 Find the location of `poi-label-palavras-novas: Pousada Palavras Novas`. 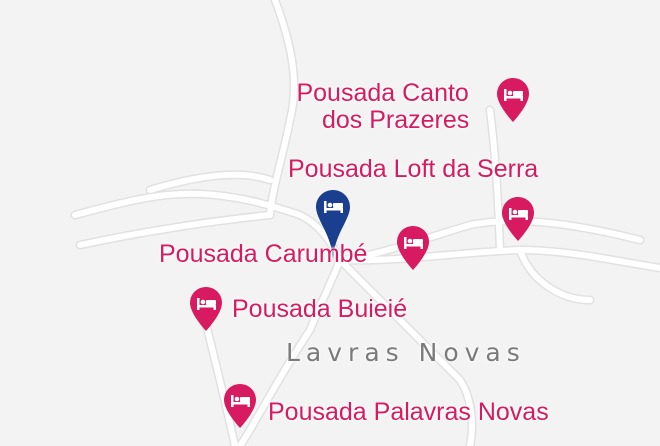

poi-label-palavras-novas: Pousada Palavras Novas is located at coordinates (408, 412).